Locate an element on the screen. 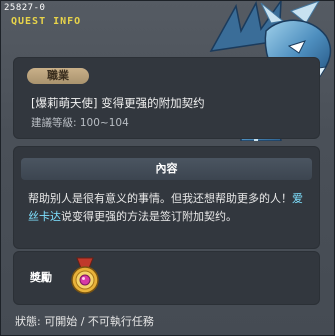 This screenshot has width=335, height=336. description-text: 帮助别人是很有意义的事情。但我还想帮助更多的人！ is located at coordinates (160, 198).